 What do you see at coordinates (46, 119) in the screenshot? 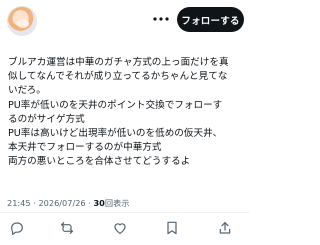
I see `tweet-line: るのがサイゲ方式` at bounding box center [46, 119].